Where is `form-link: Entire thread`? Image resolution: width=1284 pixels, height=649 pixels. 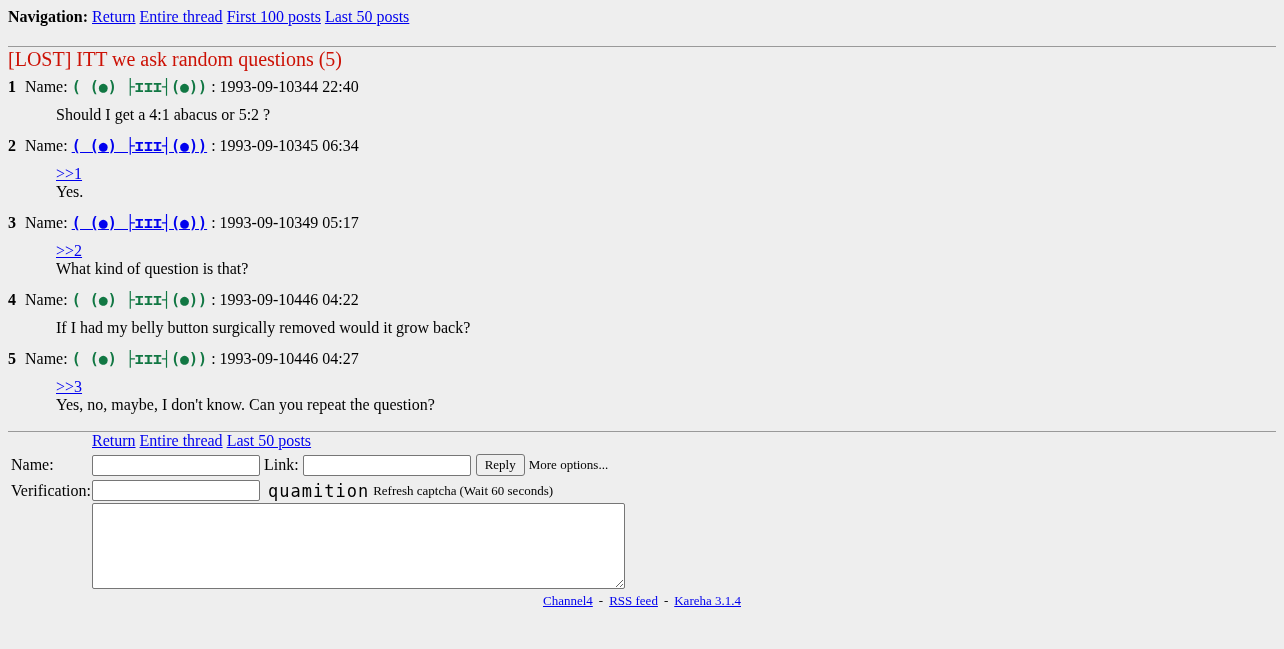
form-link: Entire thread is located at coordinates (181, 441).